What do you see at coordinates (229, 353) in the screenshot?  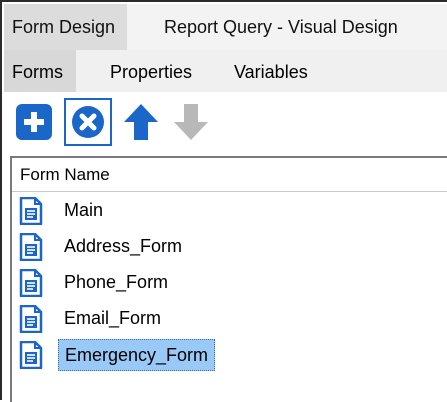 I see `list-item-emergency-form: Emergency_Form` at bounding box center [229, 353].